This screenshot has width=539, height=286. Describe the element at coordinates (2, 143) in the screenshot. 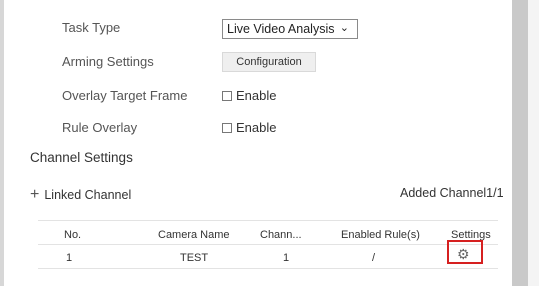

I see `left-border` at that location.